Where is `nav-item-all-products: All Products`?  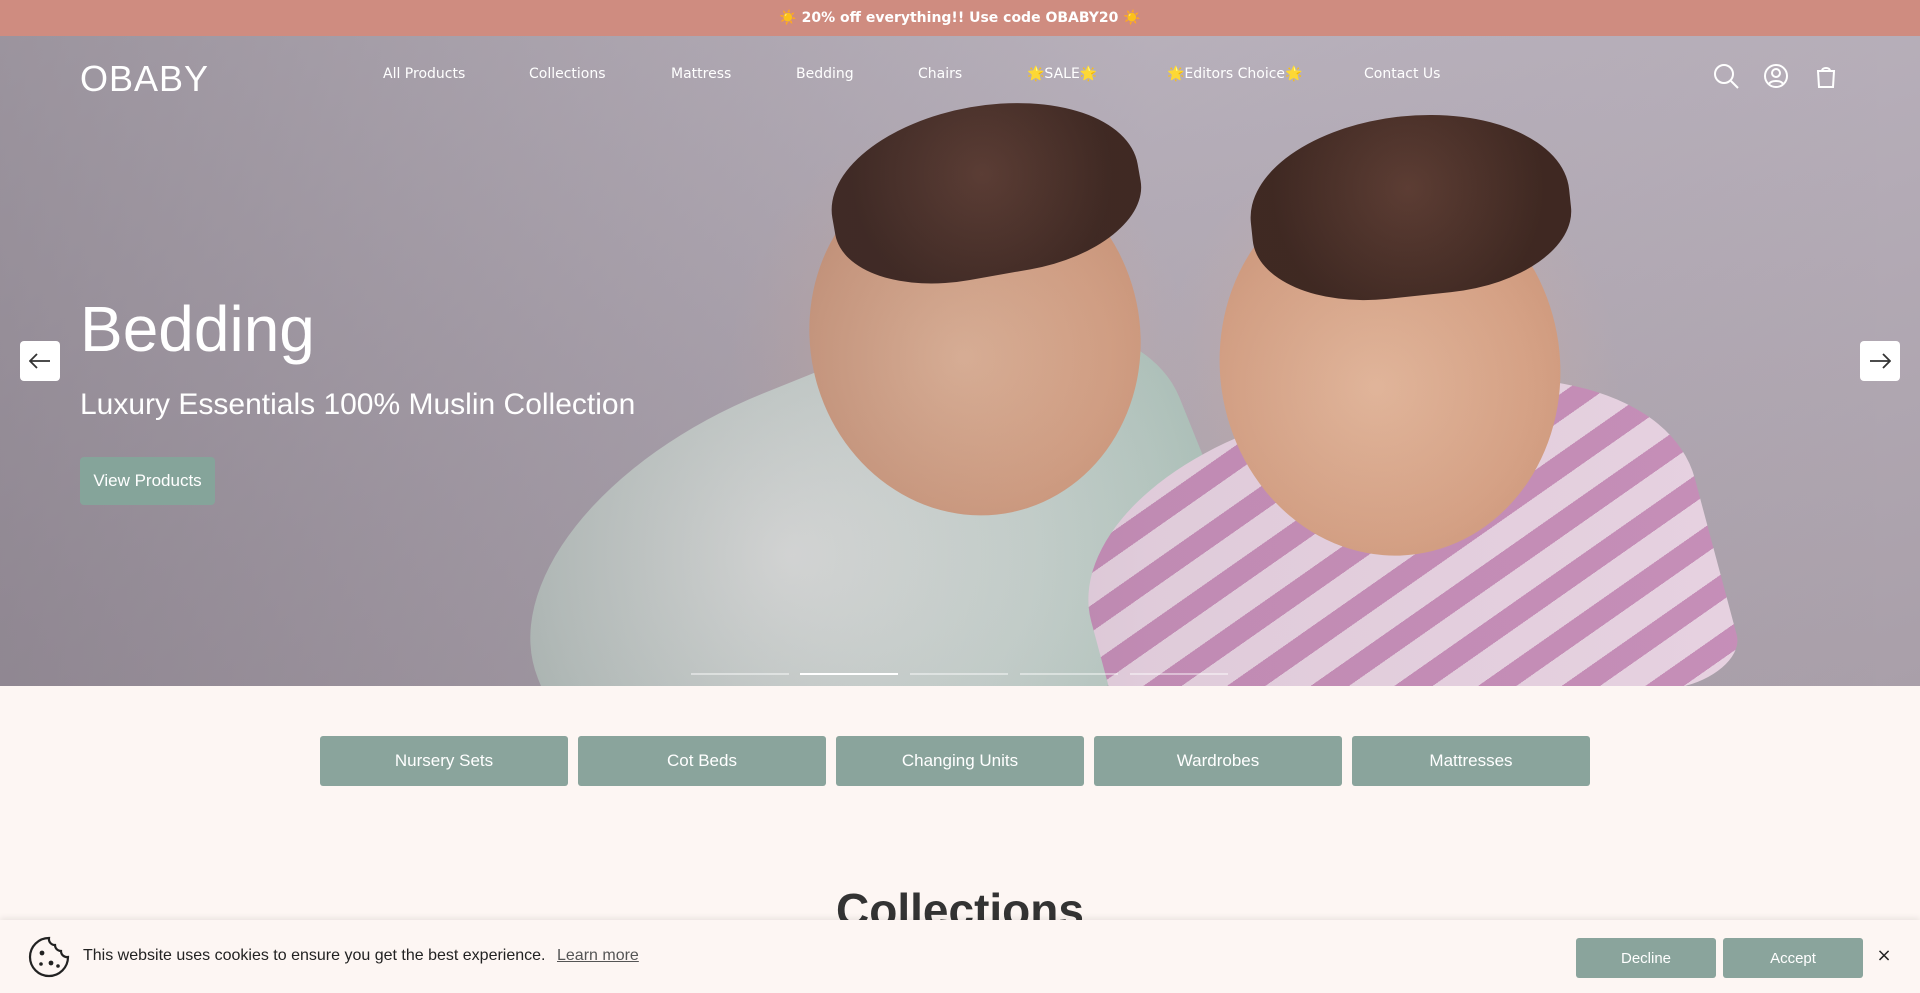 nav-item-all-products: All Products is located at coordinates (424, 74).